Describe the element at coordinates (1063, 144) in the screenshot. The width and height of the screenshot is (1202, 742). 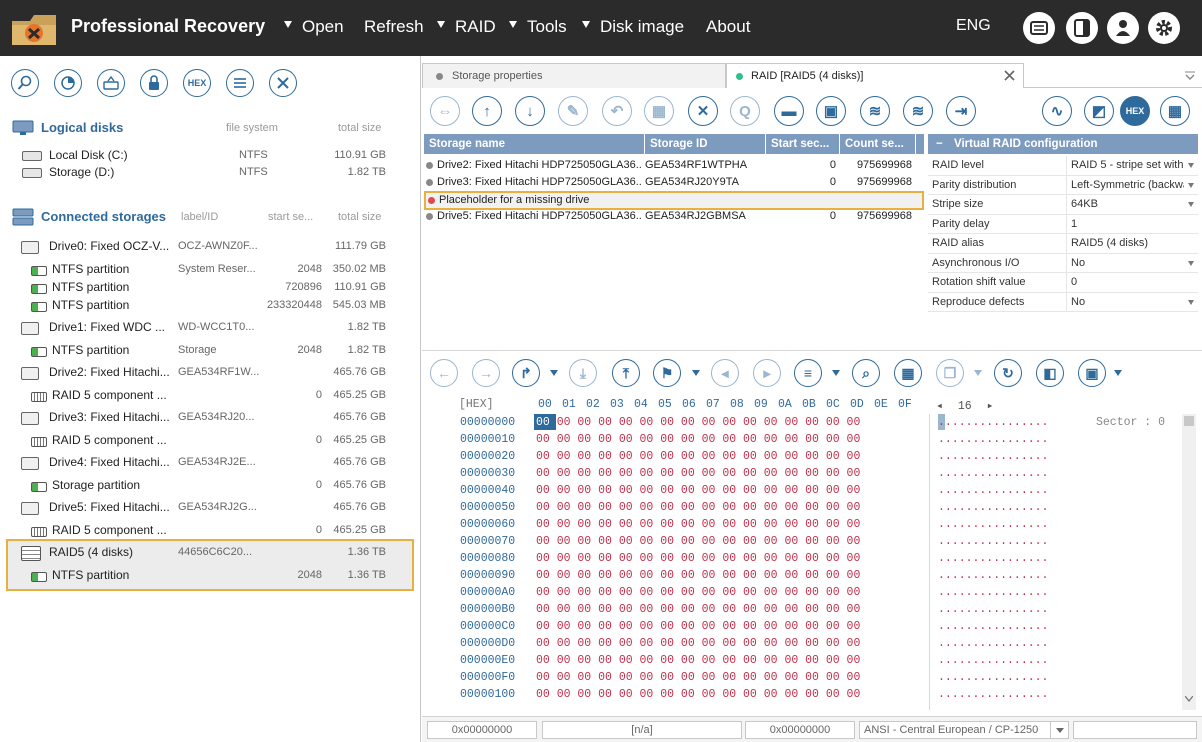
I see `virtual-raid-config-header: − Virtual RAID configuration` at that location.